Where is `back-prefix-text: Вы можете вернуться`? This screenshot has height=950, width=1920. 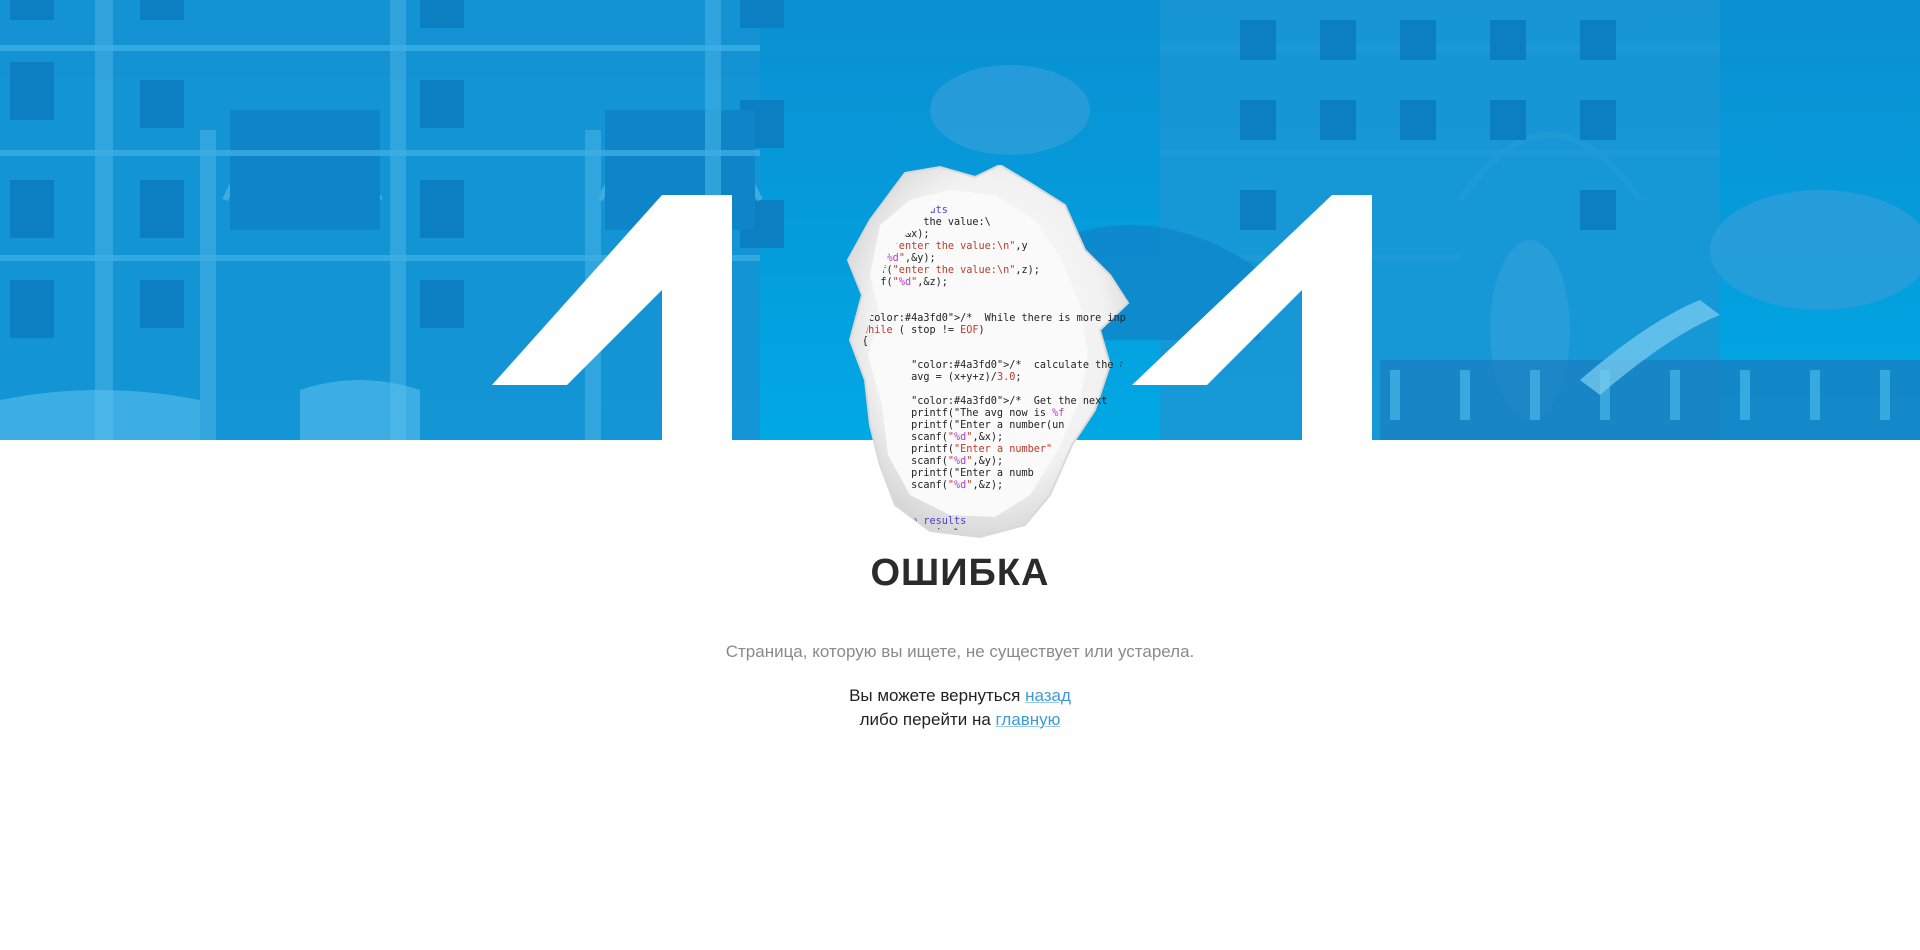 back-prefix-text: Вы можете вернуться is located at coordinates (935, 695).